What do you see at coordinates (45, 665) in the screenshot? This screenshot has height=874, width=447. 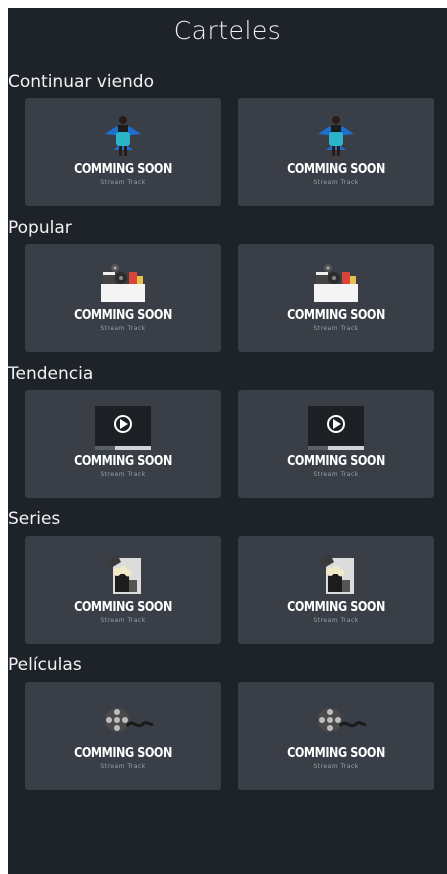 I see `section-title-peliculas: Películas` at bounding box center [45, 665].